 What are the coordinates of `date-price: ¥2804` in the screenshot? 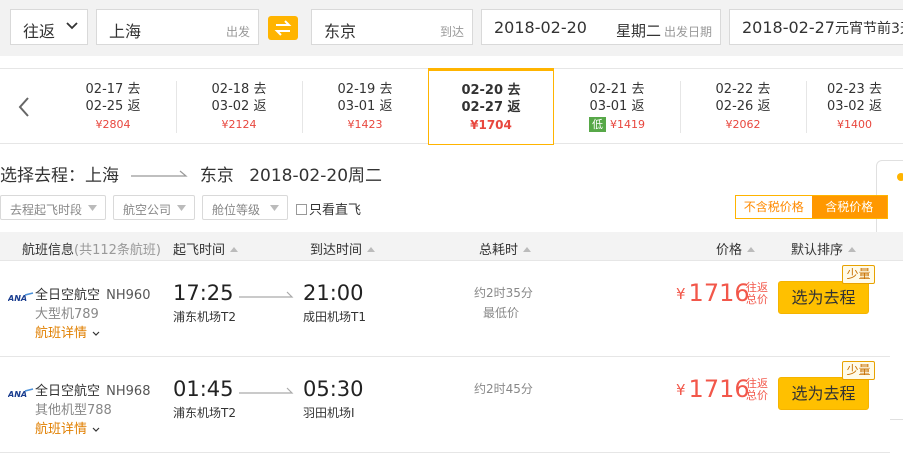 It's located at (113, 124).